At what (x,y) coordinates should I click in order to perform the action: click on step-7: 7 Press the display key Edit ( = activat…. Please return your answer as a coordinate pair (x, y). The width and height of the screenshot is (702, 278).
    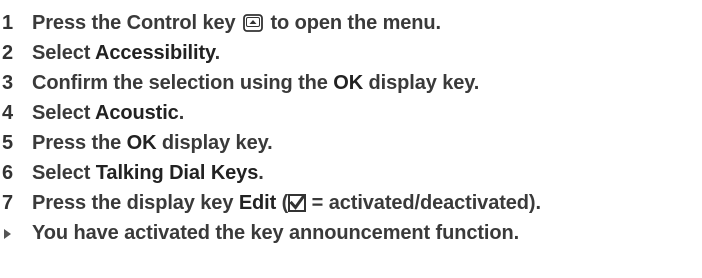
    Looking at the image, I should click on (350, 203).